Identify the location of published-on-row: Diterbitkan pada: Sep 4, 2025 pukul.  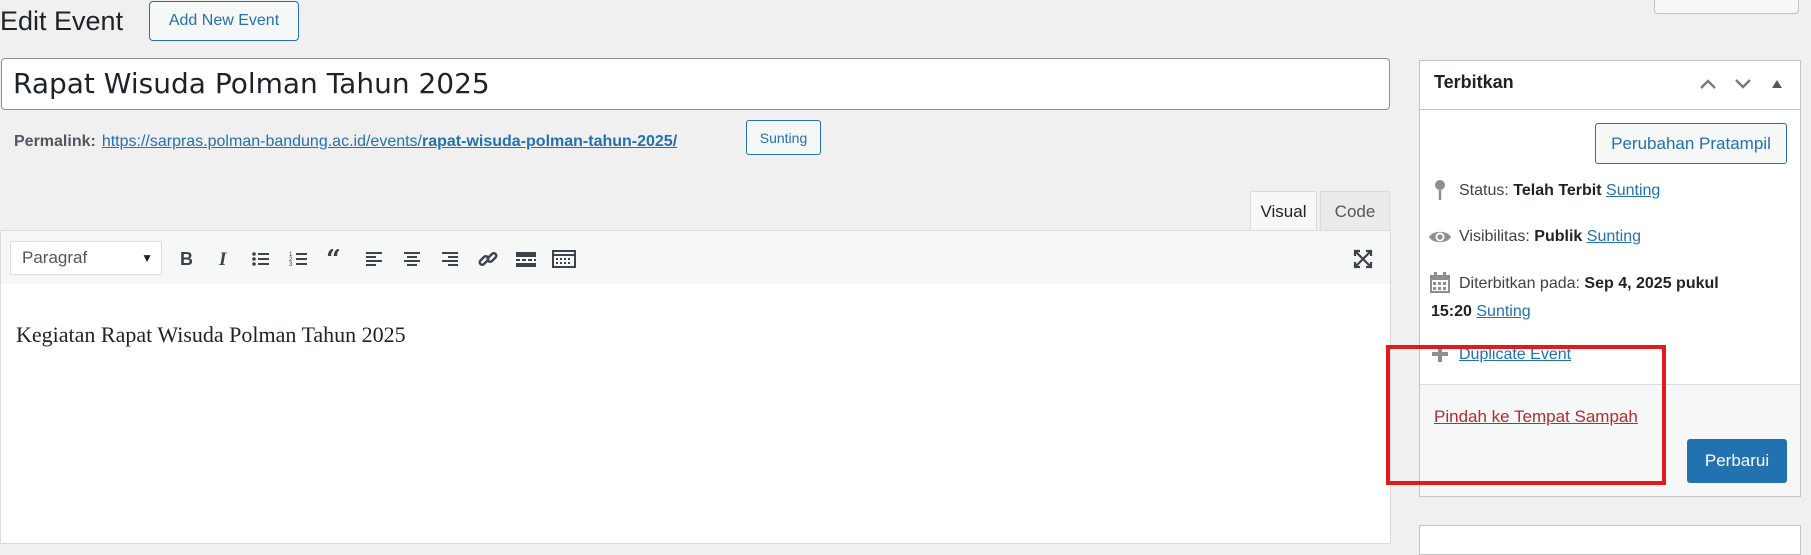
(1589, 284).